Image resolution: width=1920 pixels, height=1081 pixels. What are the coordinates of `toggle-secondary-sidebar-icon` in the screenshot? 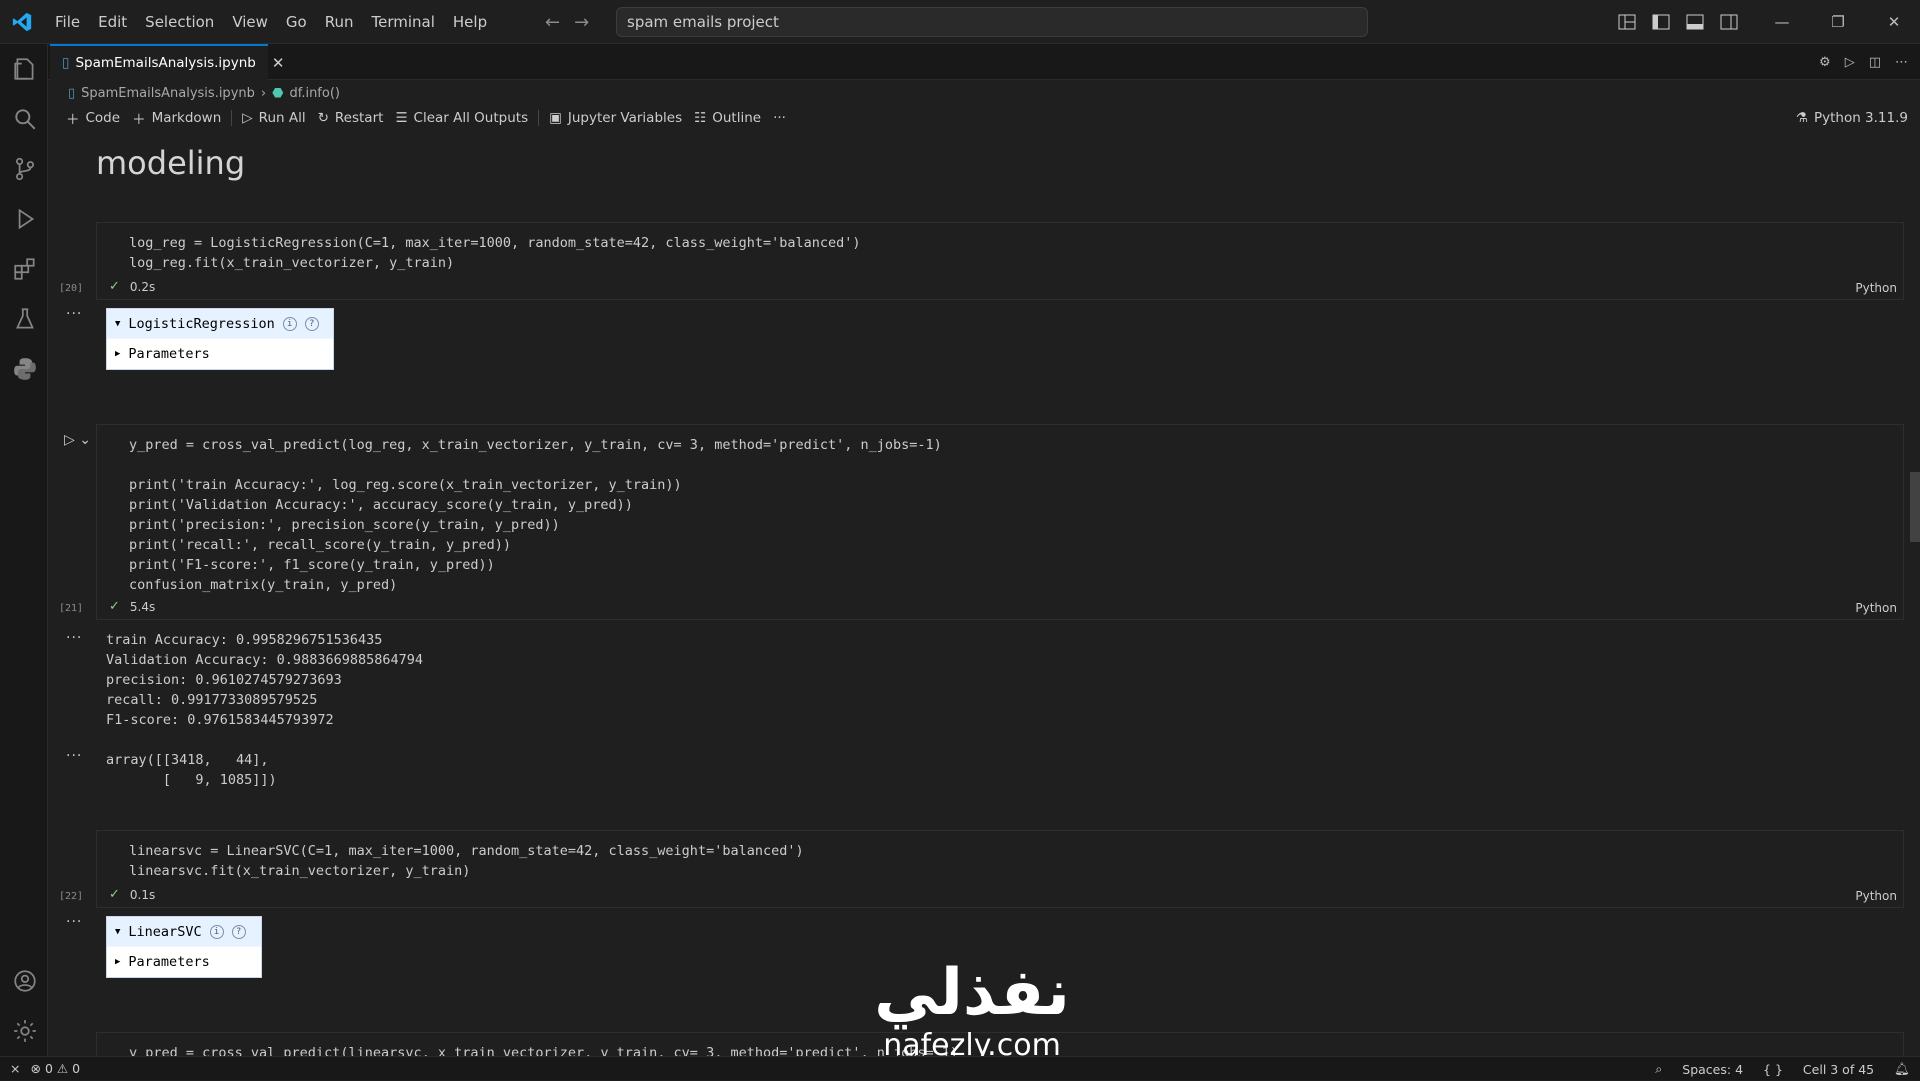 It's located at (1729, 22).